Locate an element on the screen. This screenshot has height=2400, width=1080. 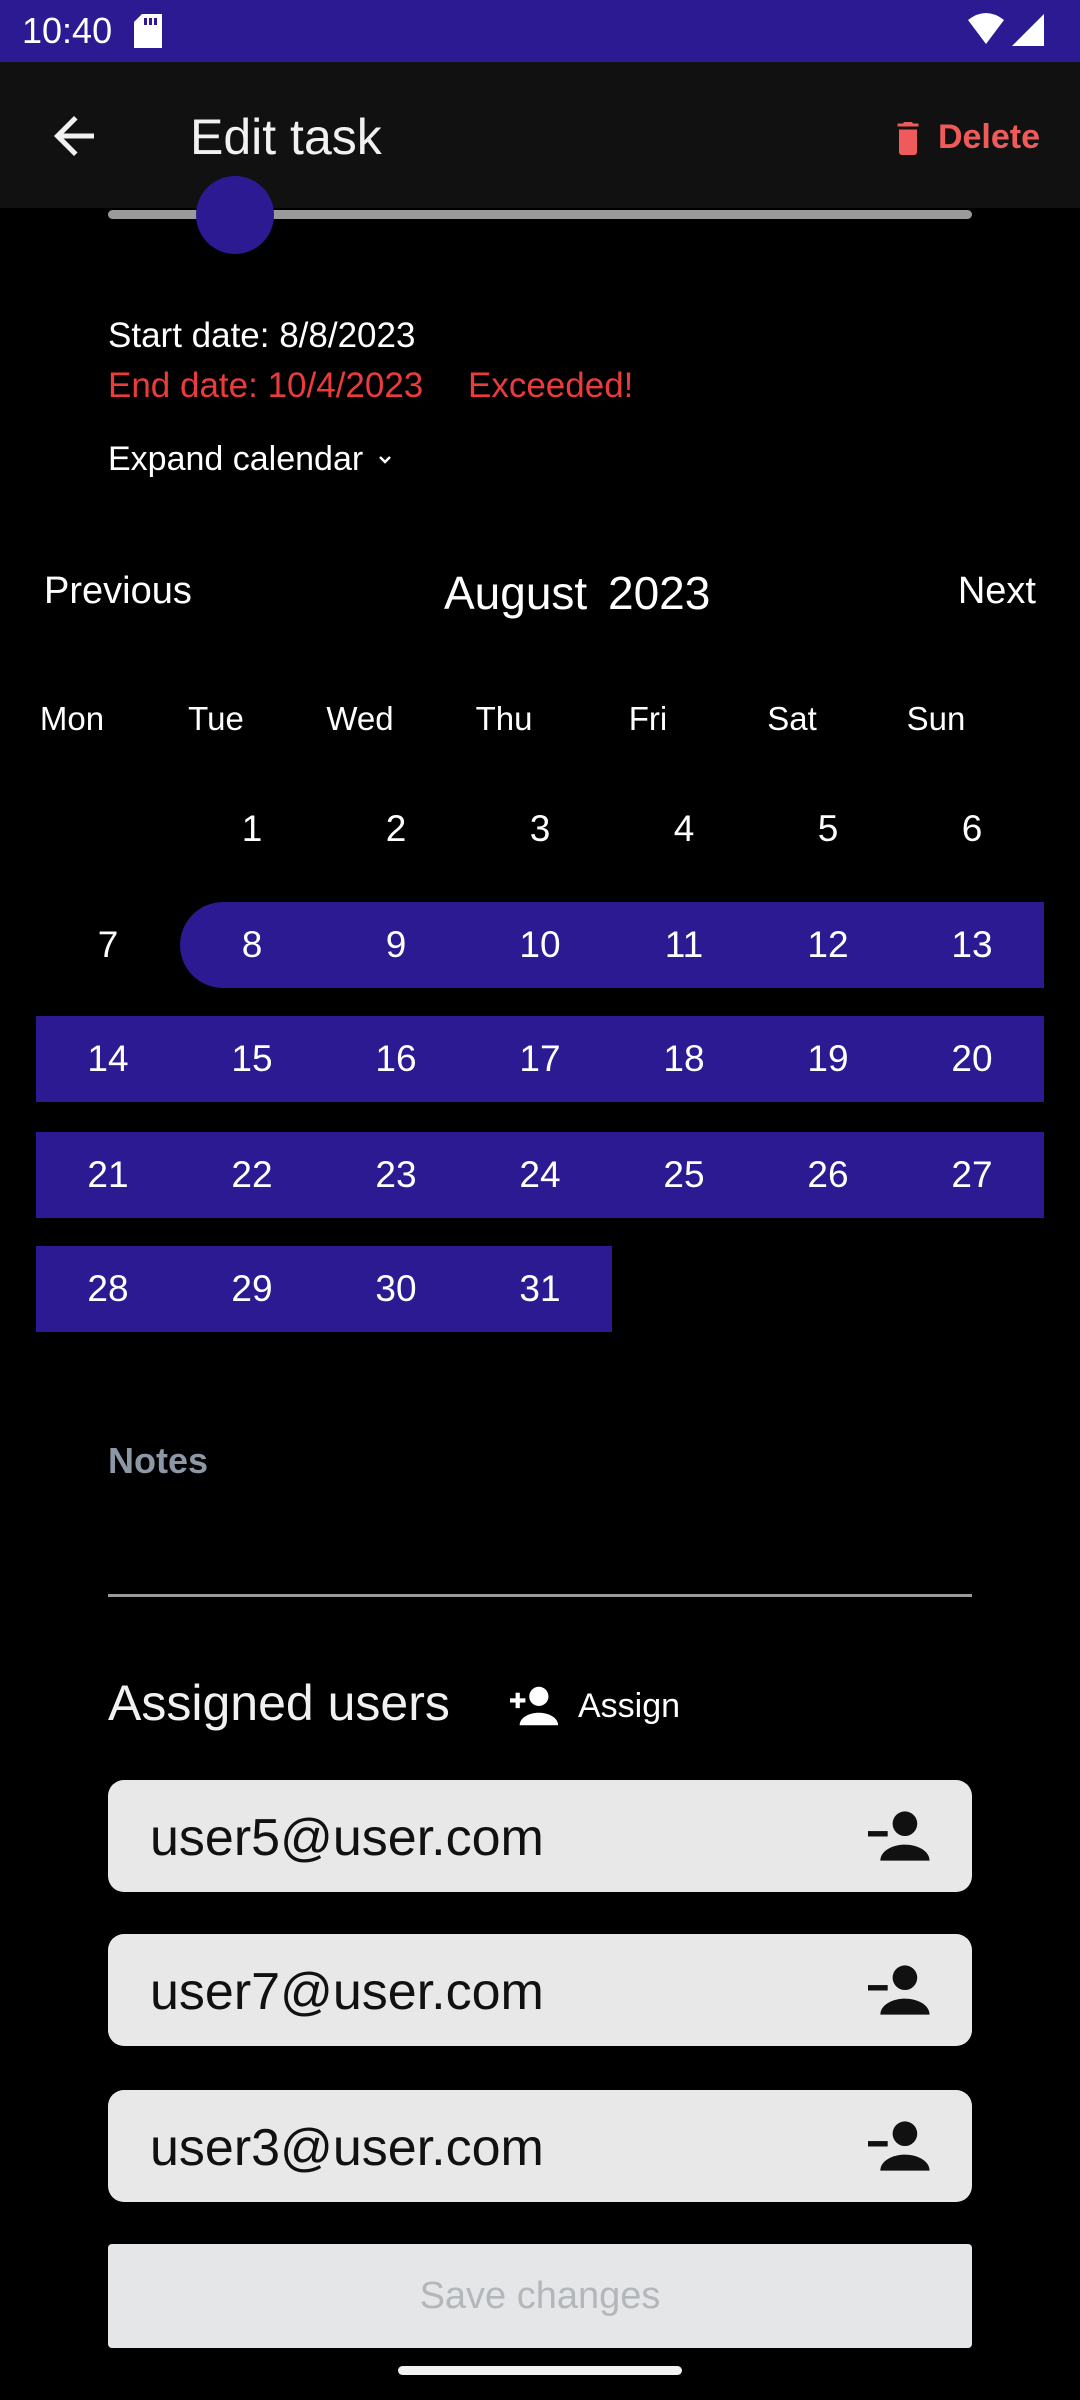
calendar-day-selected: 9 is located at coordinates (396, 945).